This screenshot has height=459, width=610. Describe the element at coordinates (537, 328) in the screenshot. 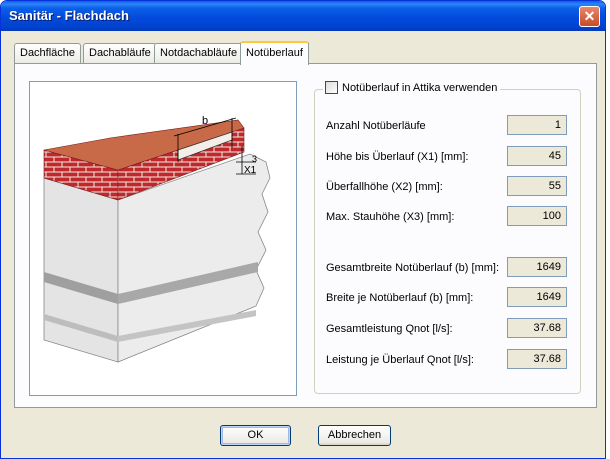

I see `gesamtleistung-value: 37.68` at that location.